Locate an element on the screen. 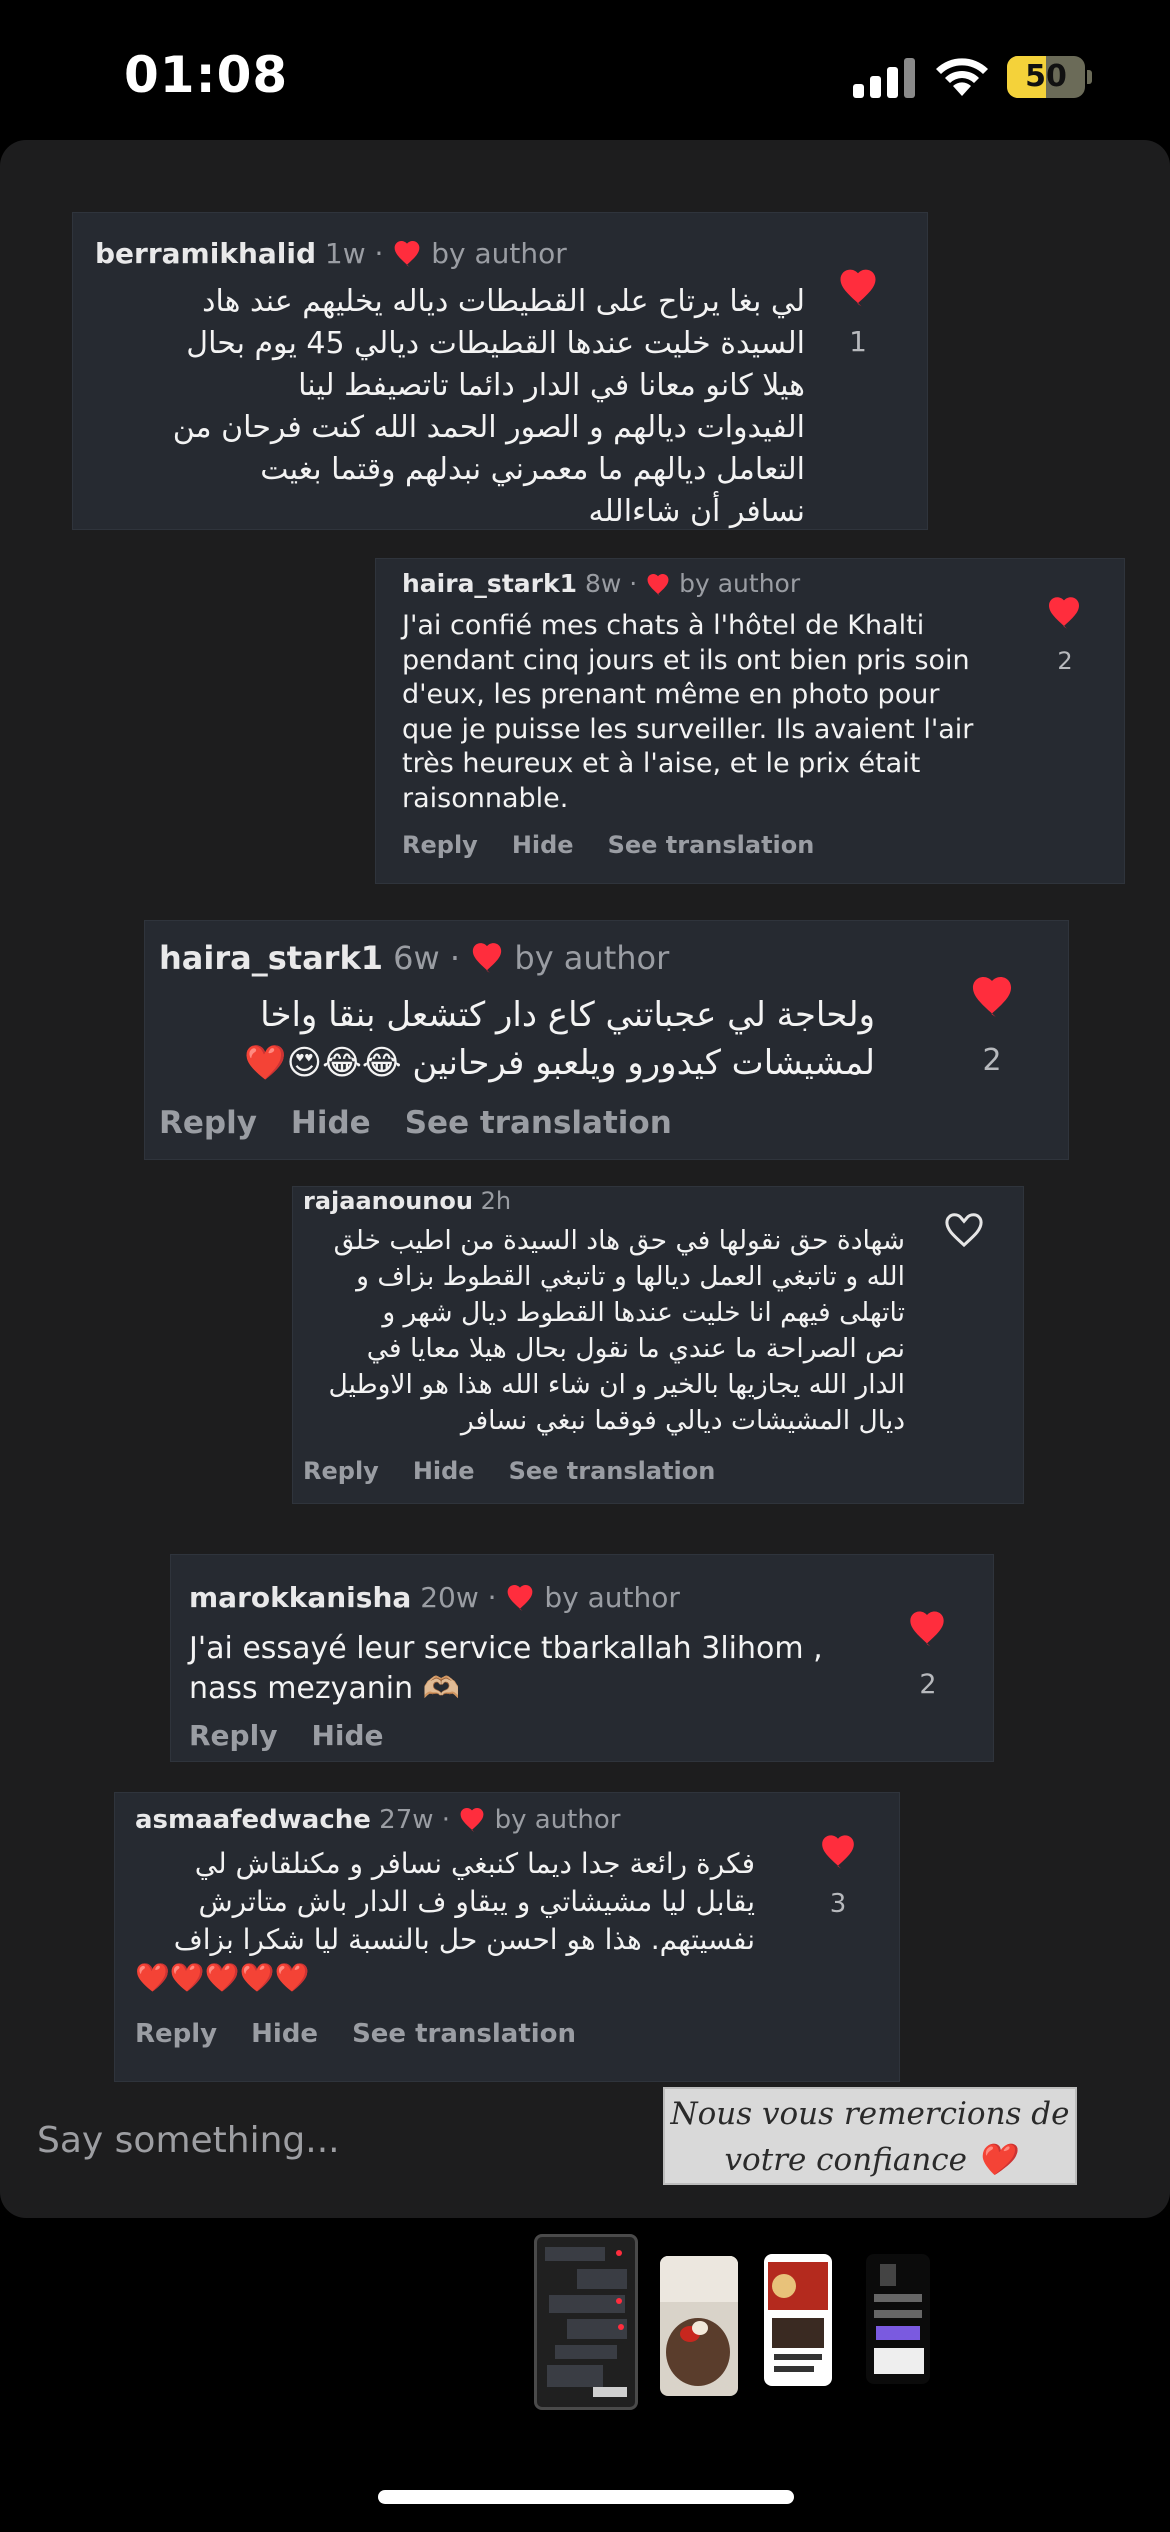 The height and width of the screenshot is (2532, 1170). comment-header: asmaafedwache 27w · by author is located at coordinates (378, 1820).